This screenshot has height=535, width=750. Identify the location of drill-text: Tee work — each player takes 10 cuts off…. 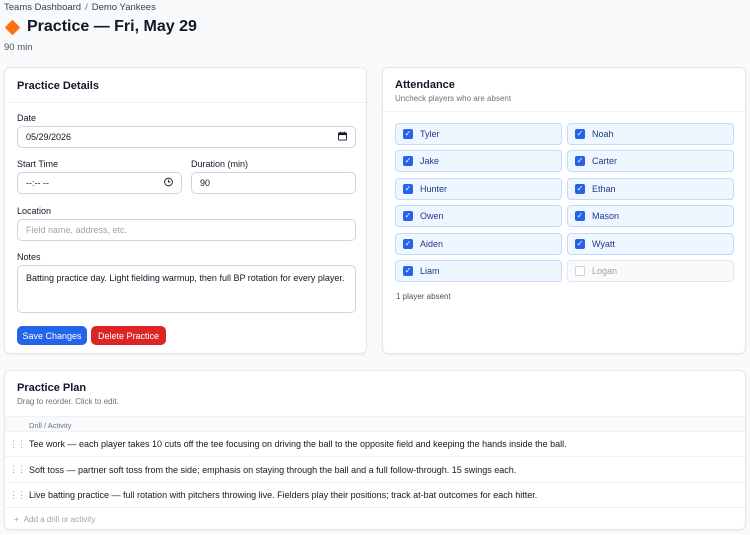
(298, 444).